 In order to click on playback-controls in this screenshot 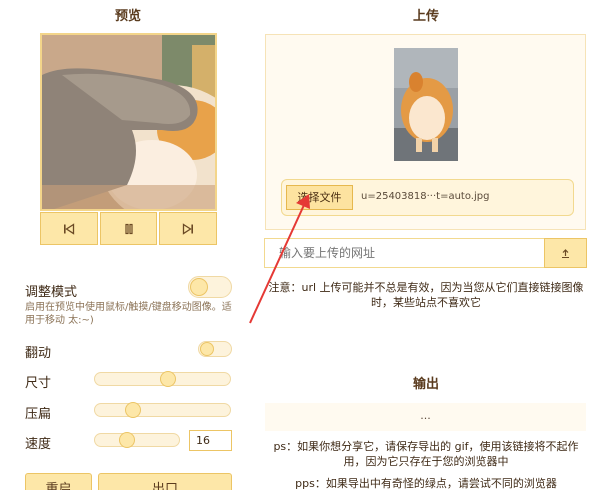, I will do `click(129, 228)`.